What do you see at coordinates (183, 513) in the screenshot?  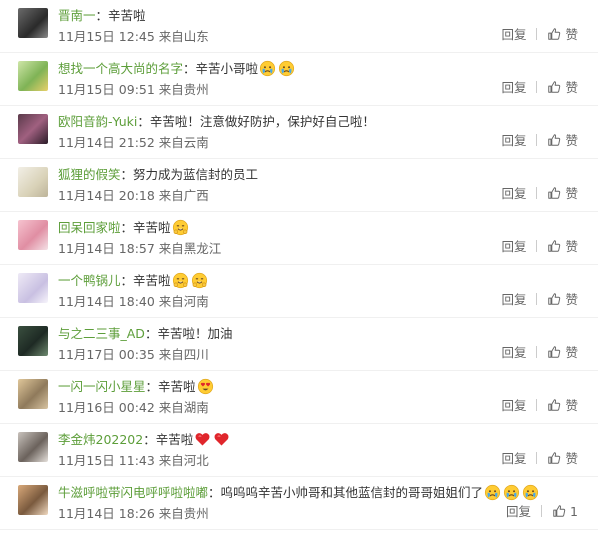 I see `comment-location: 来自贵州` at bounding box center [183, 513].